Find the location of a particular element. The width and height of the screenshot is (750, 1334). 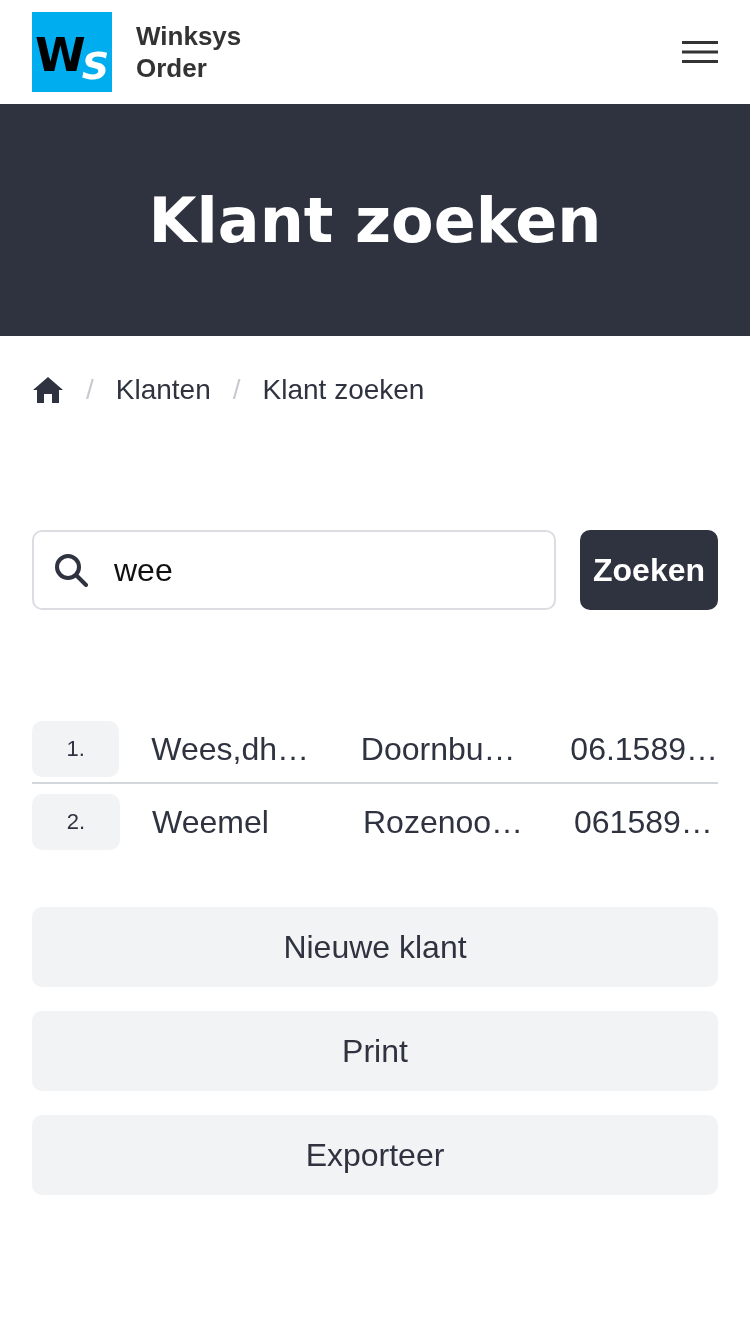

search-field: wee is located at coordinates (294, 570).